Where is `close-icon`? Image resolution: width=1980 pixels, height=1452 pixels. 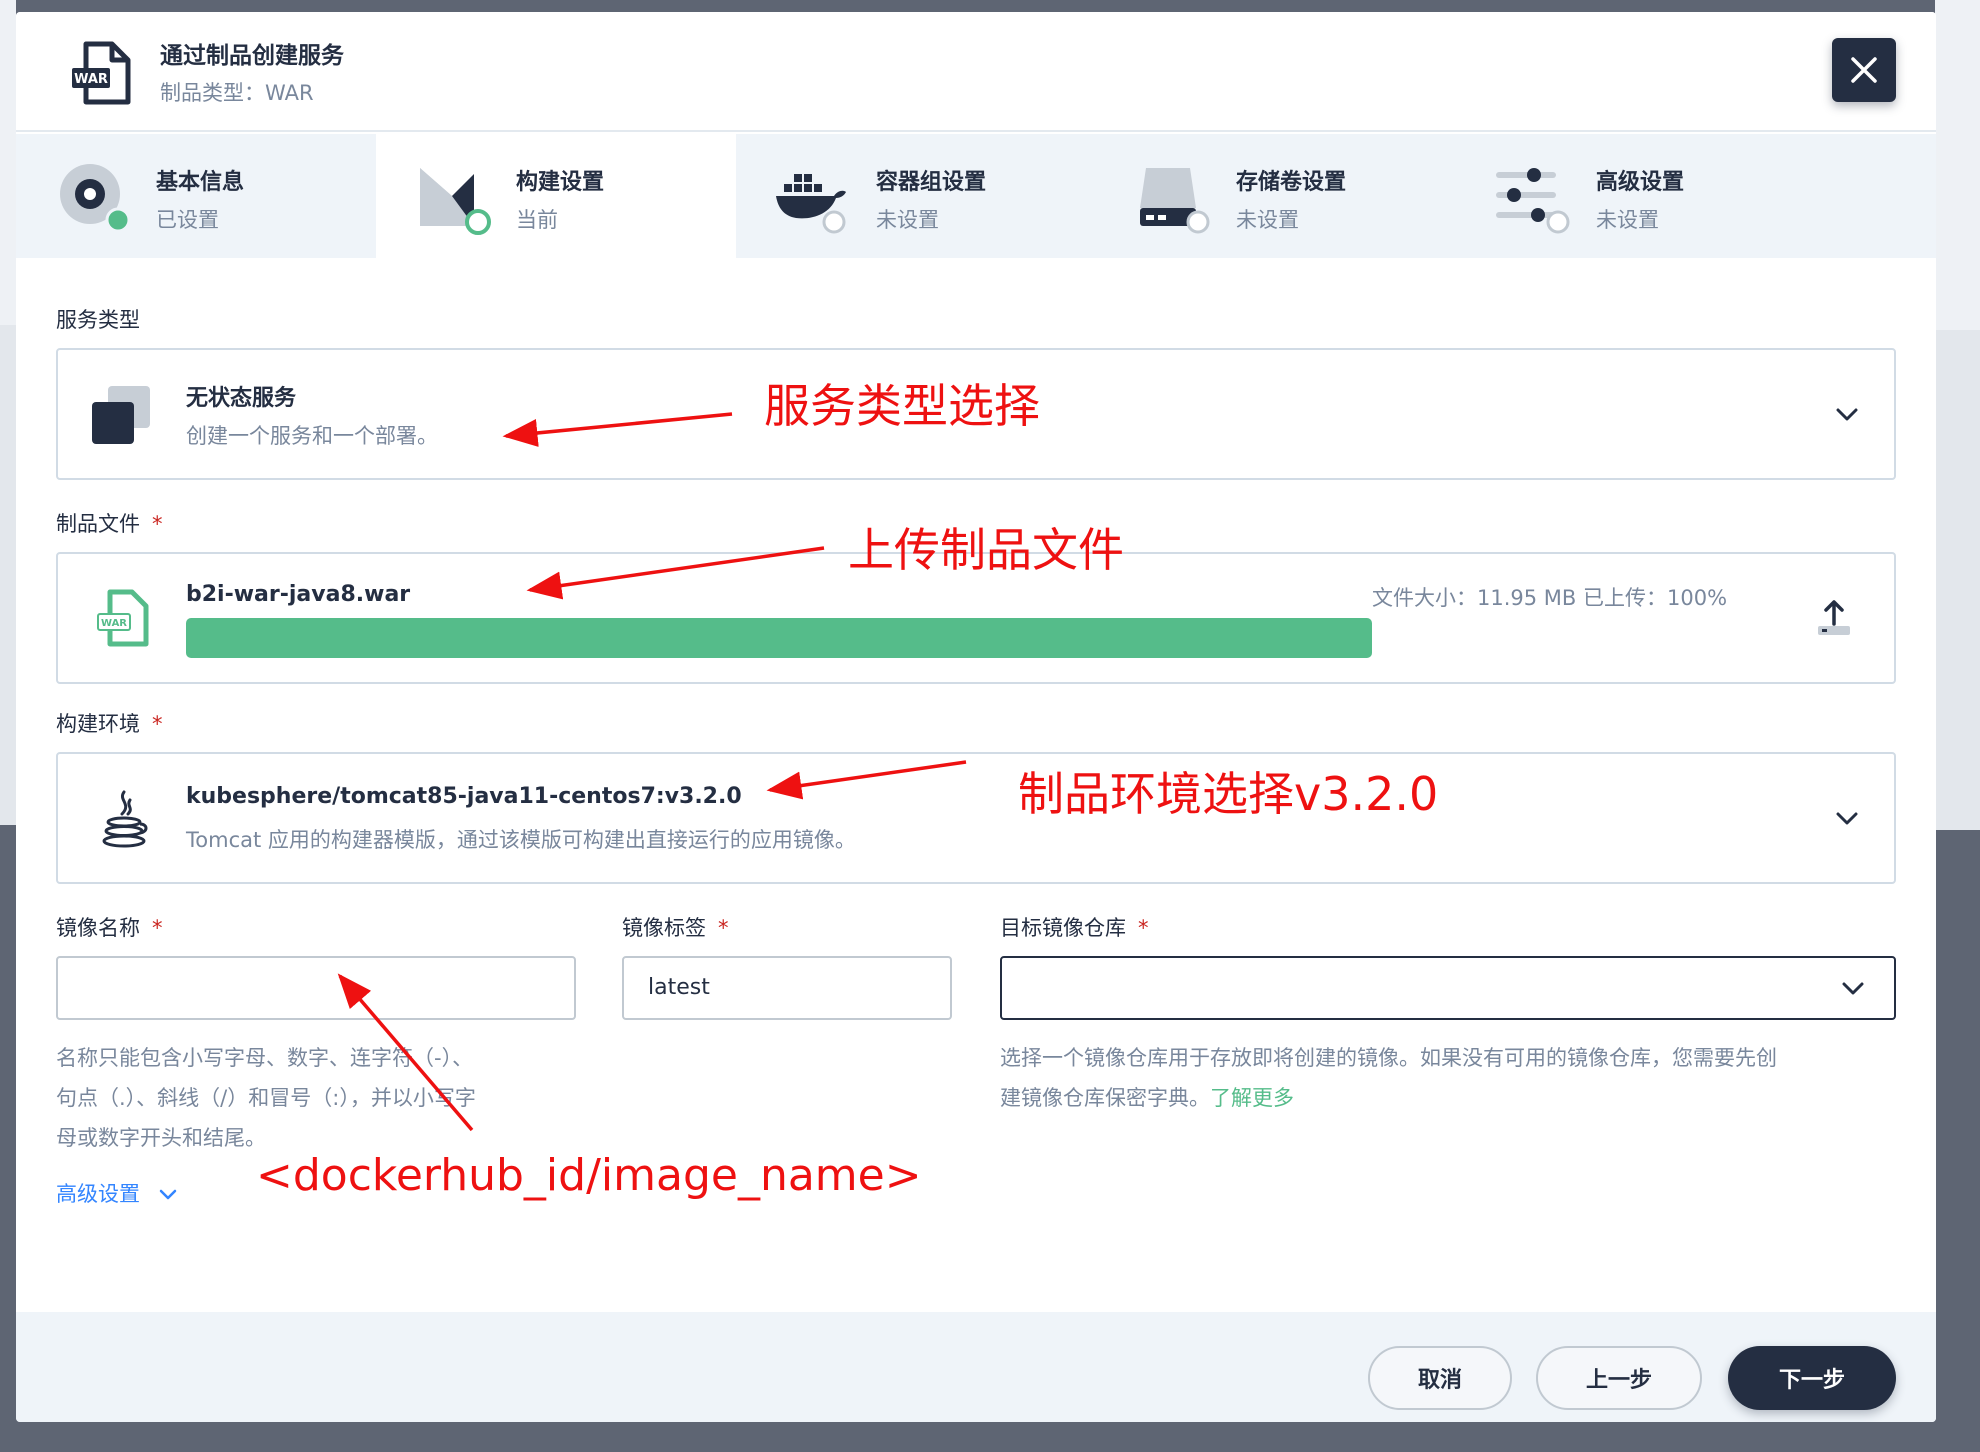
close-icon is located at coordinates (1864, 70).